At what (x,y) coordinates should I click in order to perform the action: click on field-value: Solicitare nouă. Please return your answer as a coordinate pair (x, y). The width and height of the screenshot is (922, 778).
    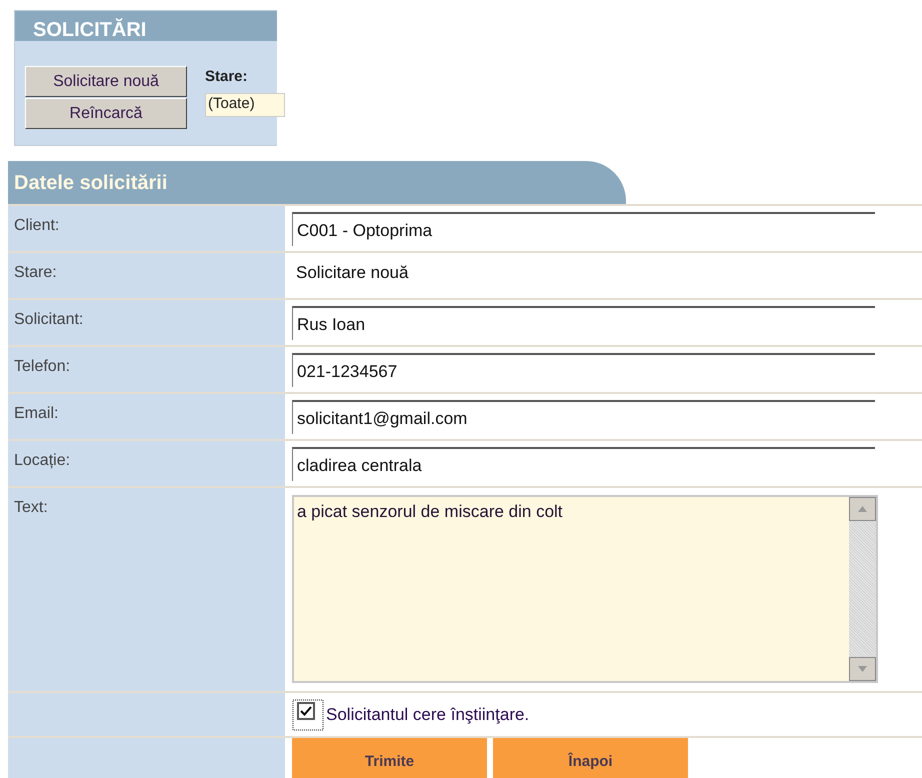
    Looking at the image, I should click on (352, 272).